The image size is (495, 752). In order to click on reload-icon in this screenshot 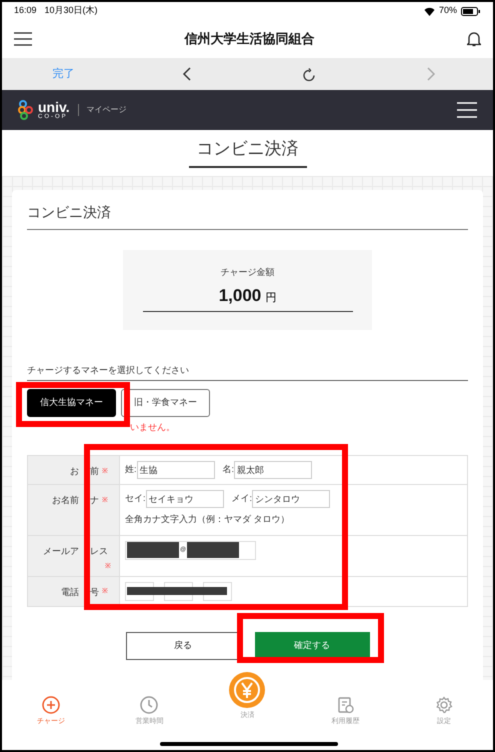, I will do `click(309, 74)`.